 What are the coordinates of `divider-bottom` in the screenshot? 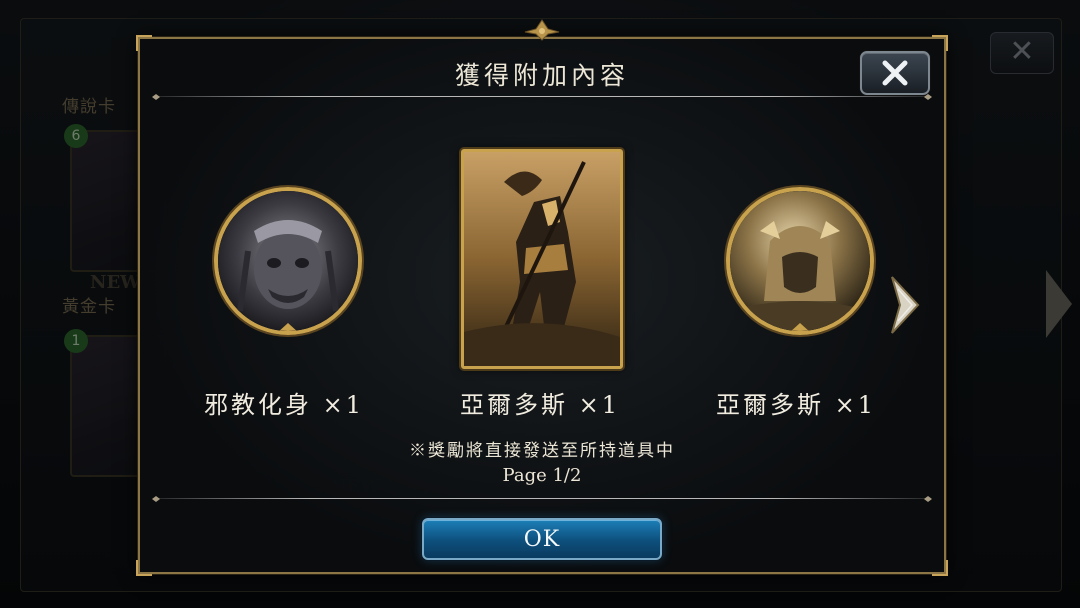 It's located at (542, 499).